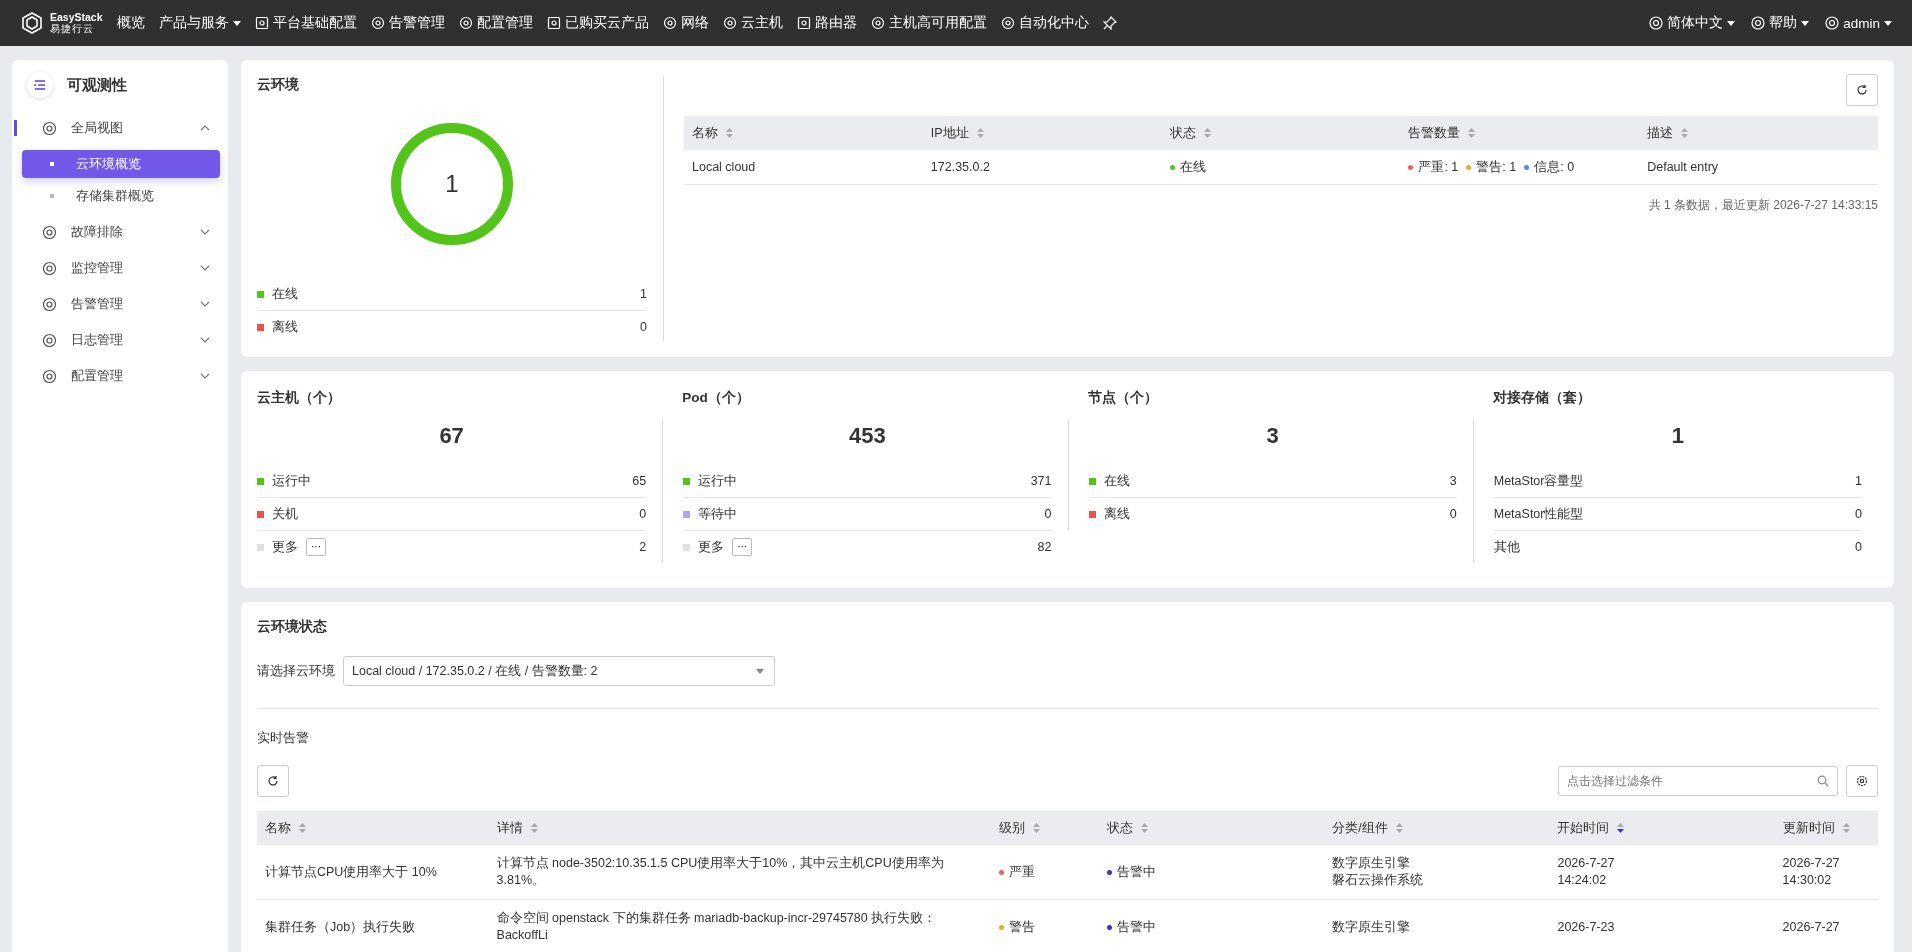 Image resolution: width=1912 pixels, height=952 pixels. Describe the element at coordinates (278, 85) in the screenshot. I see `card-title: 云环境` at that location.